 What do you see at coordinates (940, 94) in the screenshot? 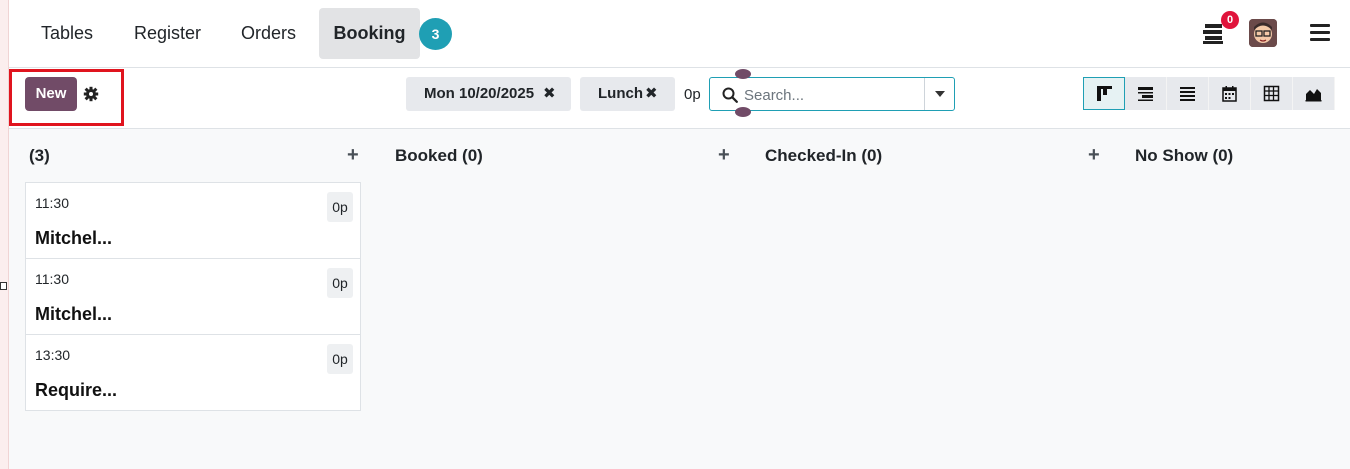
I see `search-options-chevron-icon` at bounding box center [940, 94].